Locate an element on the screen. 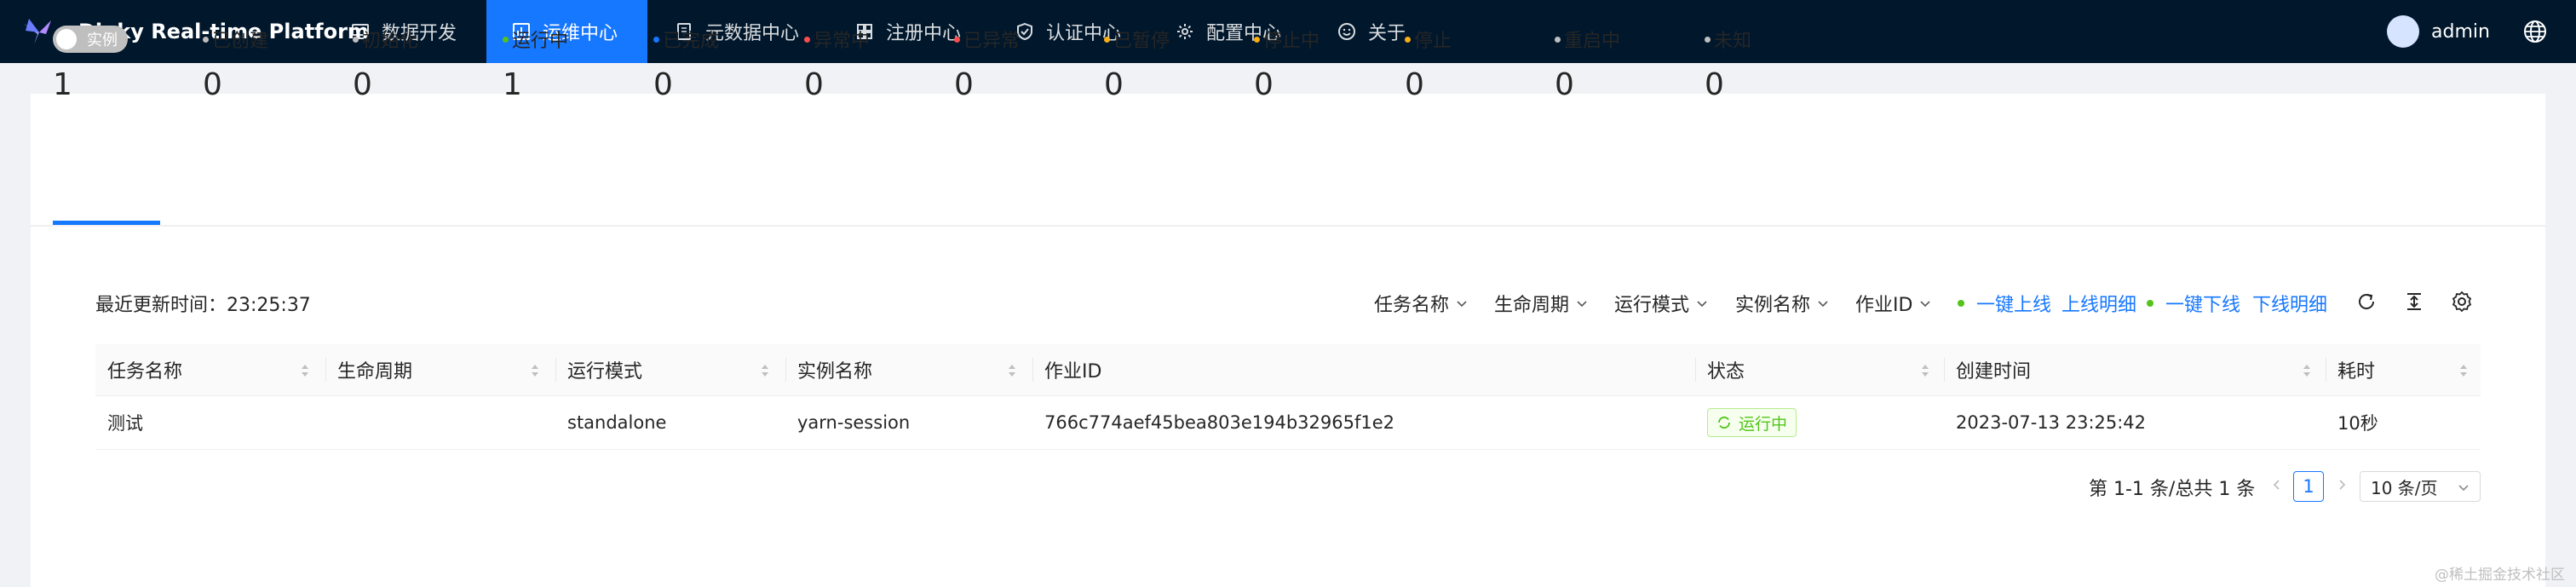  cell-run-mode: standalone is located at coordinates (617, 422).